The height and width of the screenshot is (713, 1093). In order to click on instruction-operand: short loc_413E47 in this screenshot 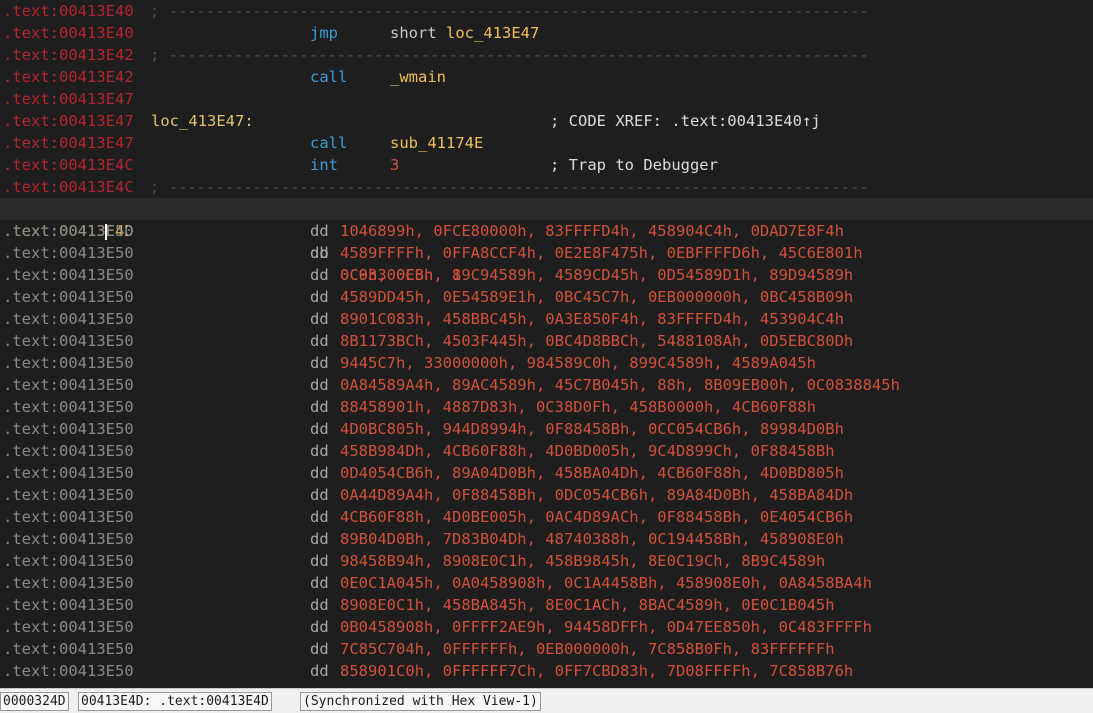, I will do `click(464, 33)`.